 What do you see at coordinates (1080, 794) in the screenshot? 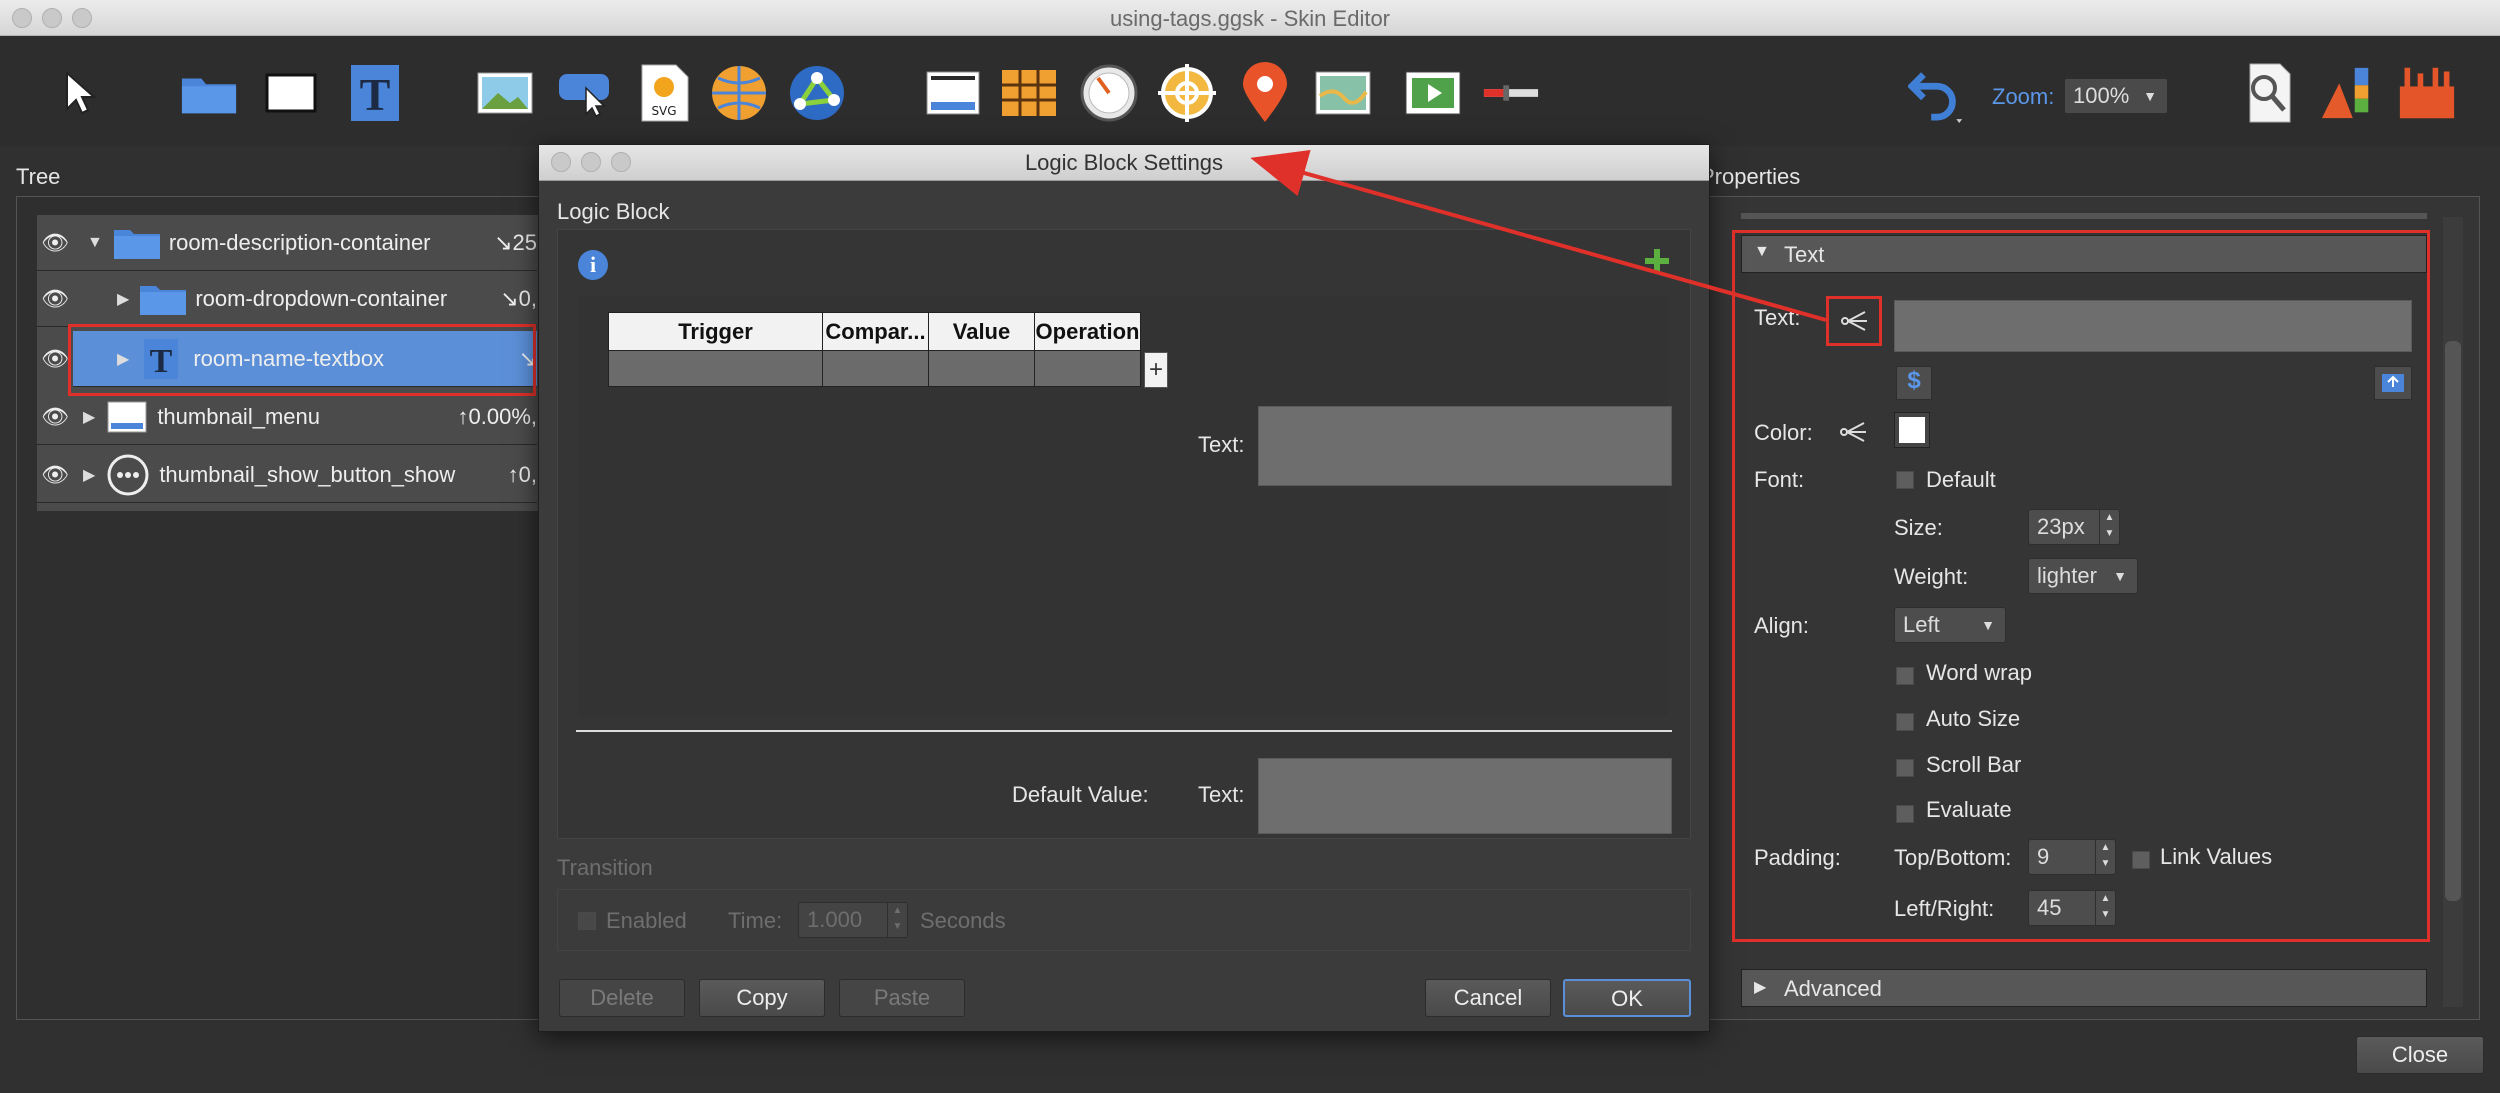
I see `default-value-label: Default Value:` at bounding box center [1080, 794].